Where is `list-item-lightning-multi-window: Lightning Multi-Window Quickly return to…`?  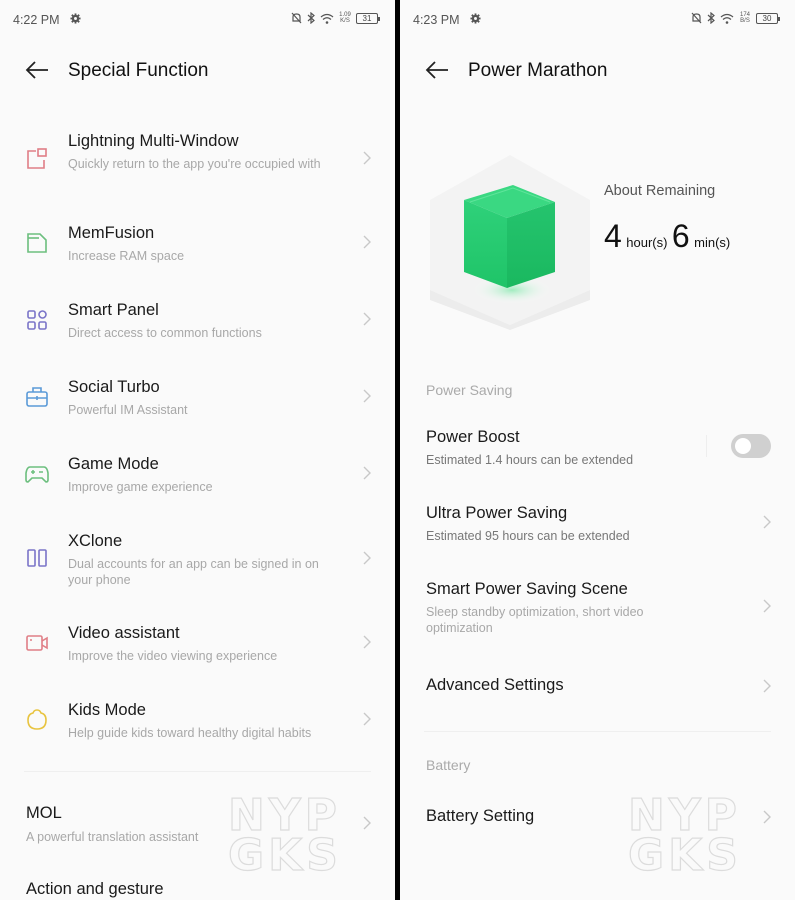
list-item-lightning-multi-window: Lightning Multi-Window Quickly return to… is located at coordinates (197, 163).